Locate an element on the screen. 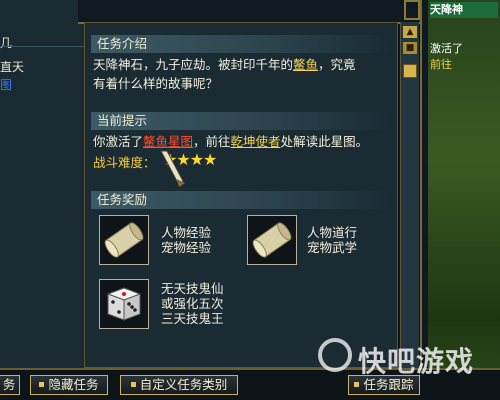 The image size is (500, 400). reward-text-3: 无天技鬼仙 或强化五次 三天技鬼王 is located at coordinates (192, 303).